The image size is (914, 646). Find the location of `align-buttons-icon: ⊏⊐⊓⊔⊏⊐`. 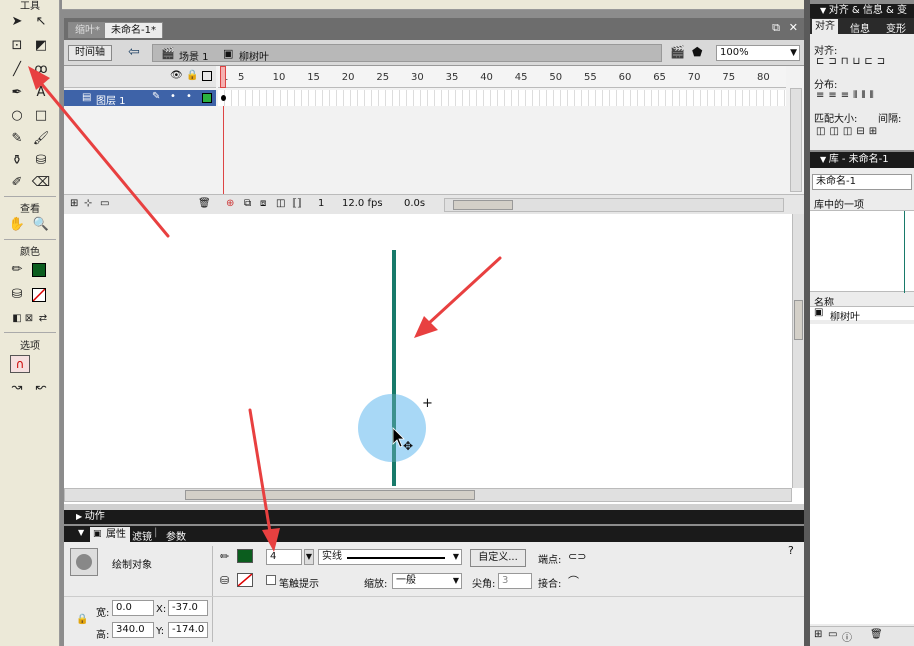

align-buttons-icon: ⊏⊐⊓⊔⊏⊐ is located at coordinates (852, 61).